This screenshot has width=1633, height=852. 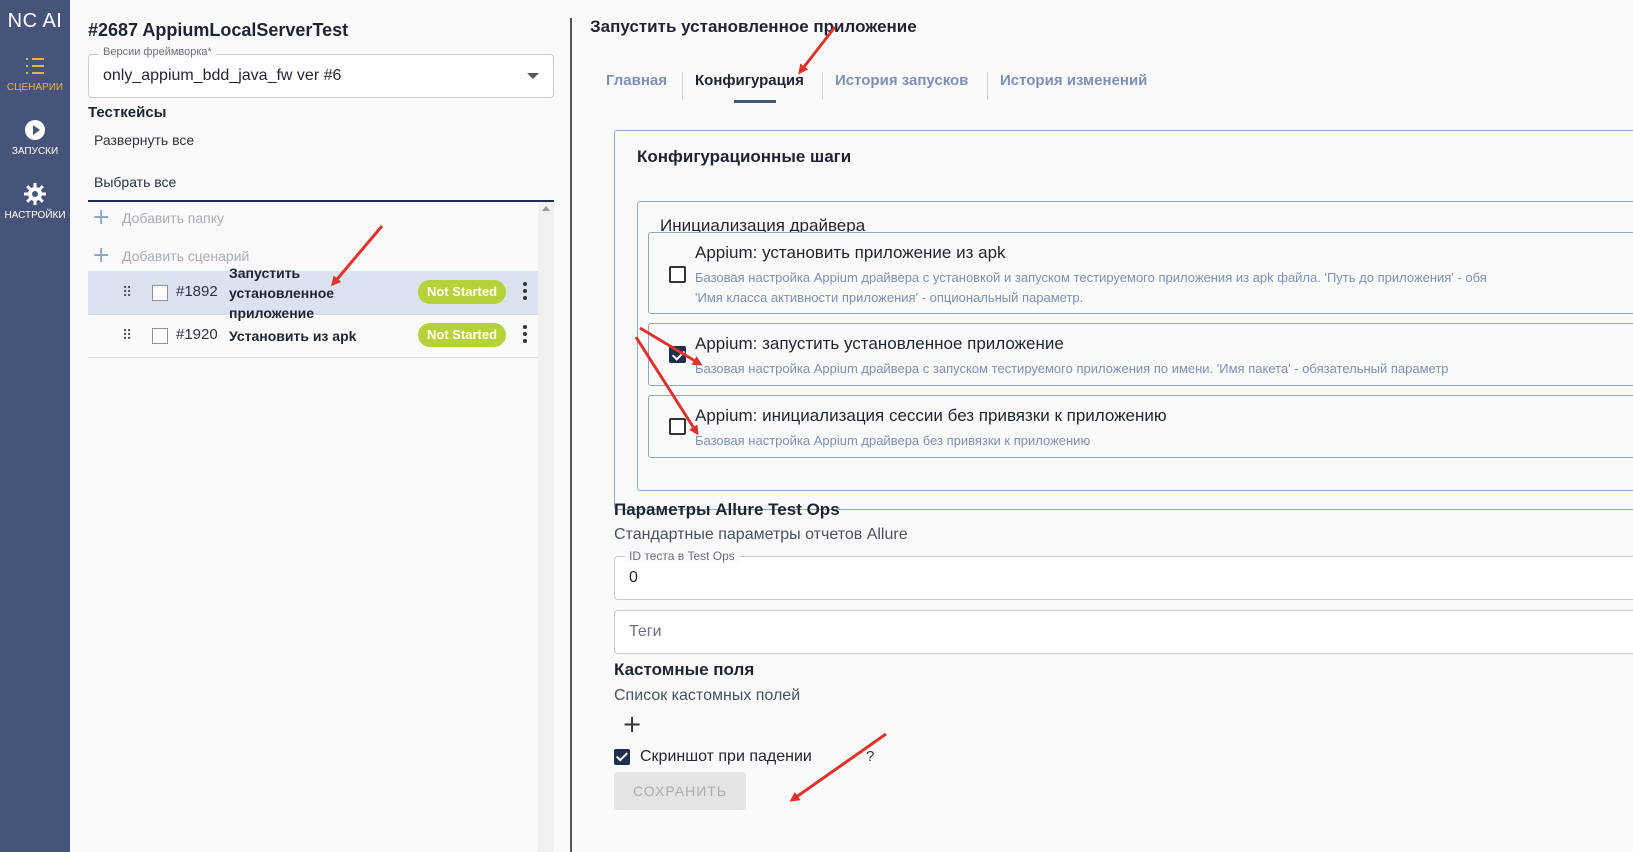 I want to click on custom-fields-subtitle: Список кастомных полей, so click(x=707, y=695).